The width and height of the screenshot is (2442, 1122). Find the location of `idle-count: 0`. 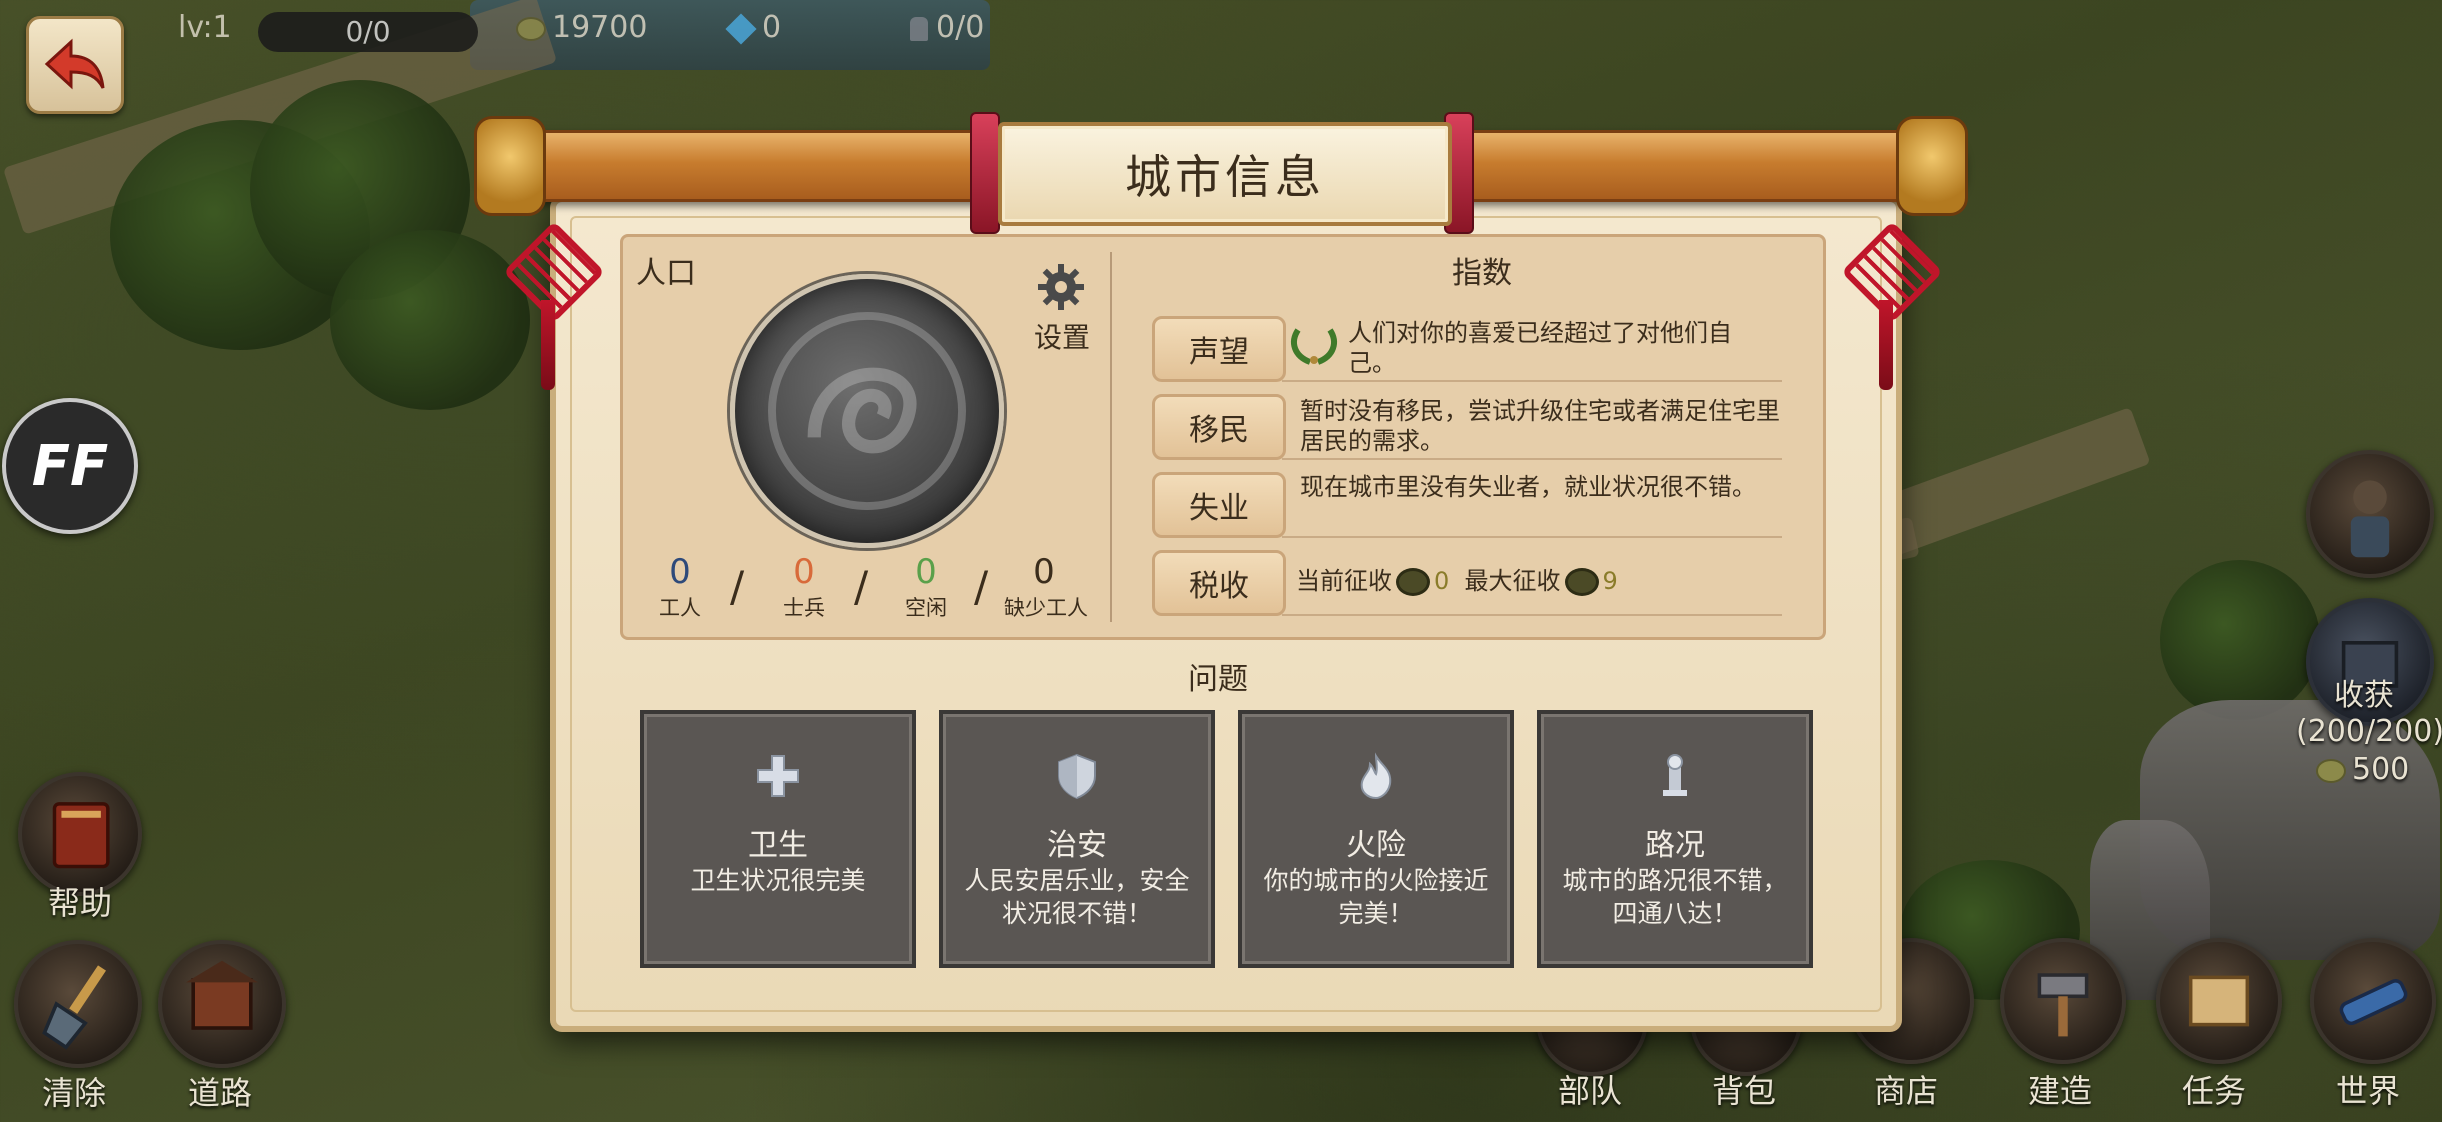

idle-count: 0 is located at coordinates (926, 572).